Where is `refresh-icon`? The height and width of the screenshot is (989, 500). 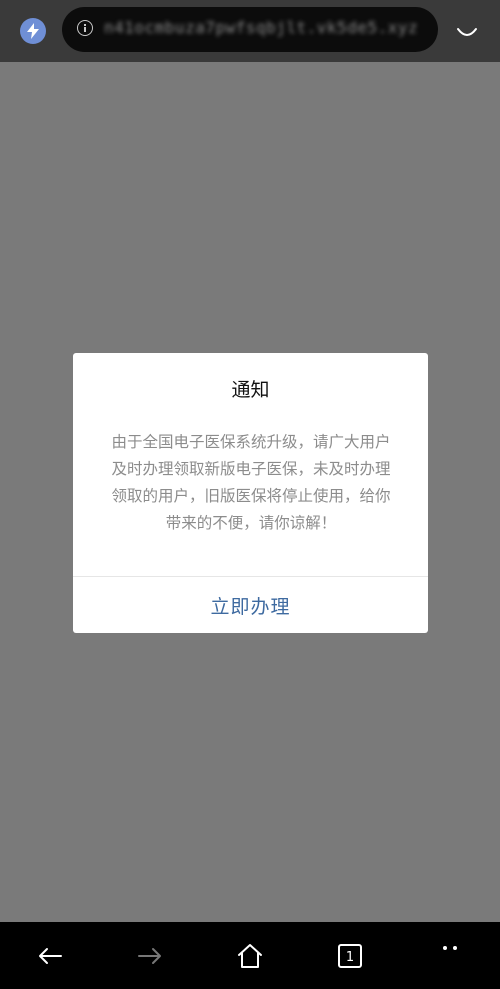 refresh-icon is located at coordinates (467, 35).